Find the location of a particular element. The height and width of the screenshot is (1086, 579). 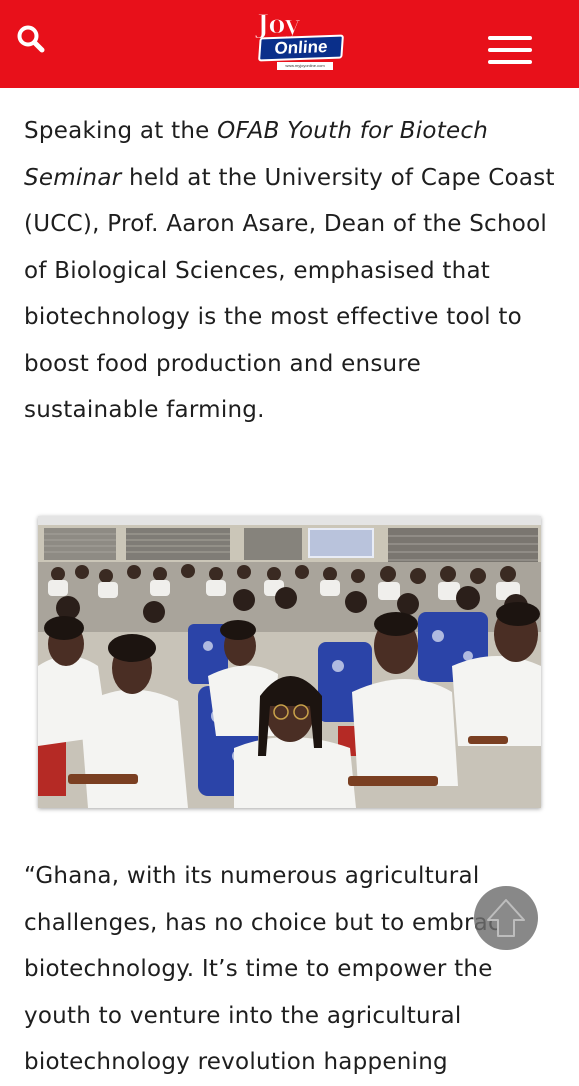

search-icon is located at coordinates (31, 39).